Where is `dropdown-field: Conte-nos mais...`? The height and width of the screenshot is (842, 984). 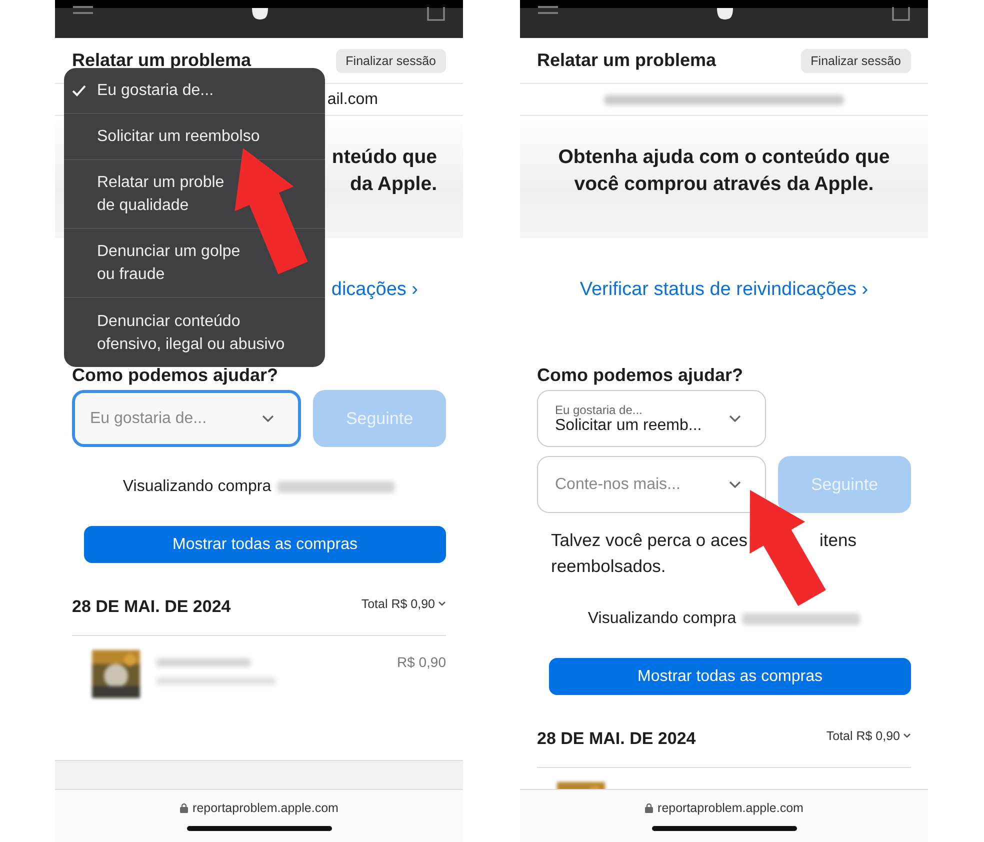
dropdown-field: Conte-nos mais... is located at coordinates (651, 484).